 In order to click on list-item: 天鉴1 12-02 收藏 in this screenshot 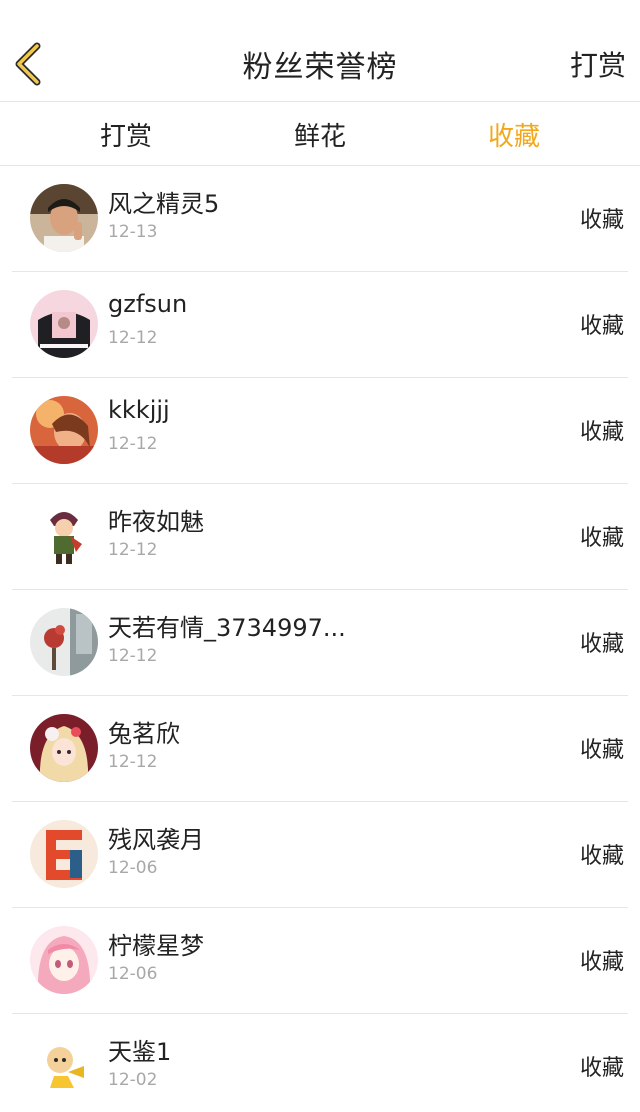, I will do `click(320, 1063)`.